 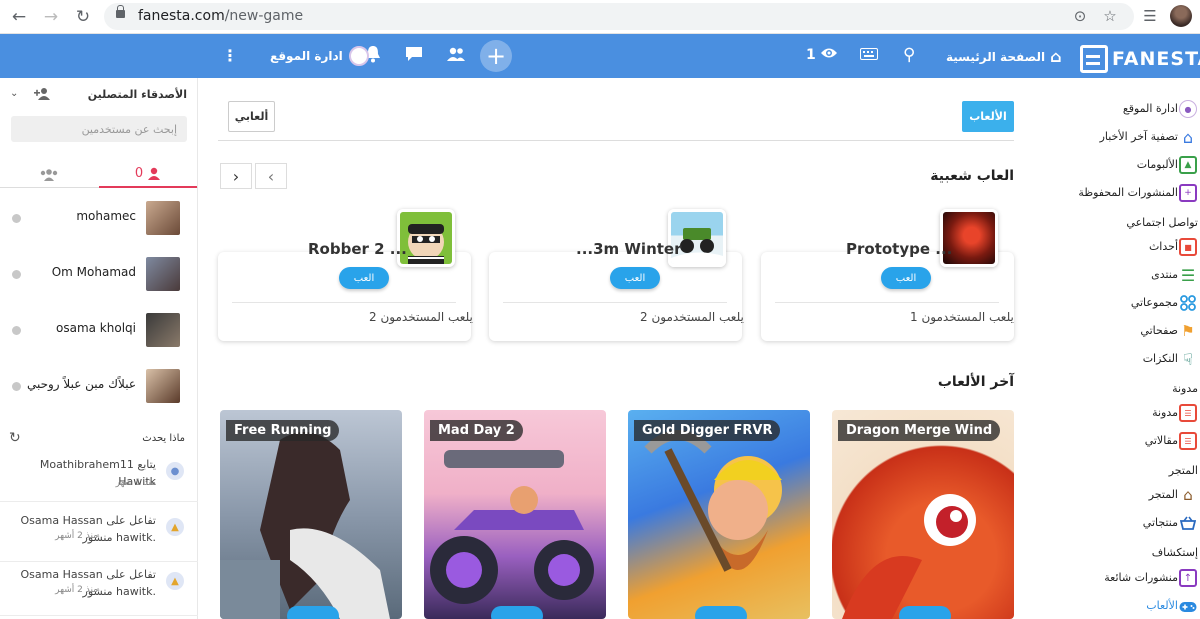 I want to click on friend-name: osama kholqi, so click(x=96, y=328).